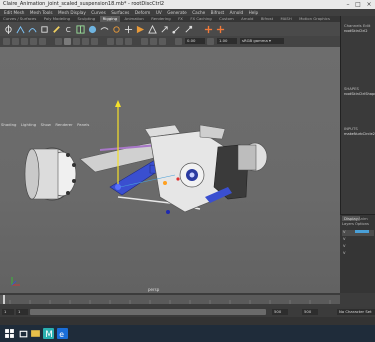 The width and height of the screenshot is (375, 342). I want to click on menu-item: Arnold, so click(237, 12).